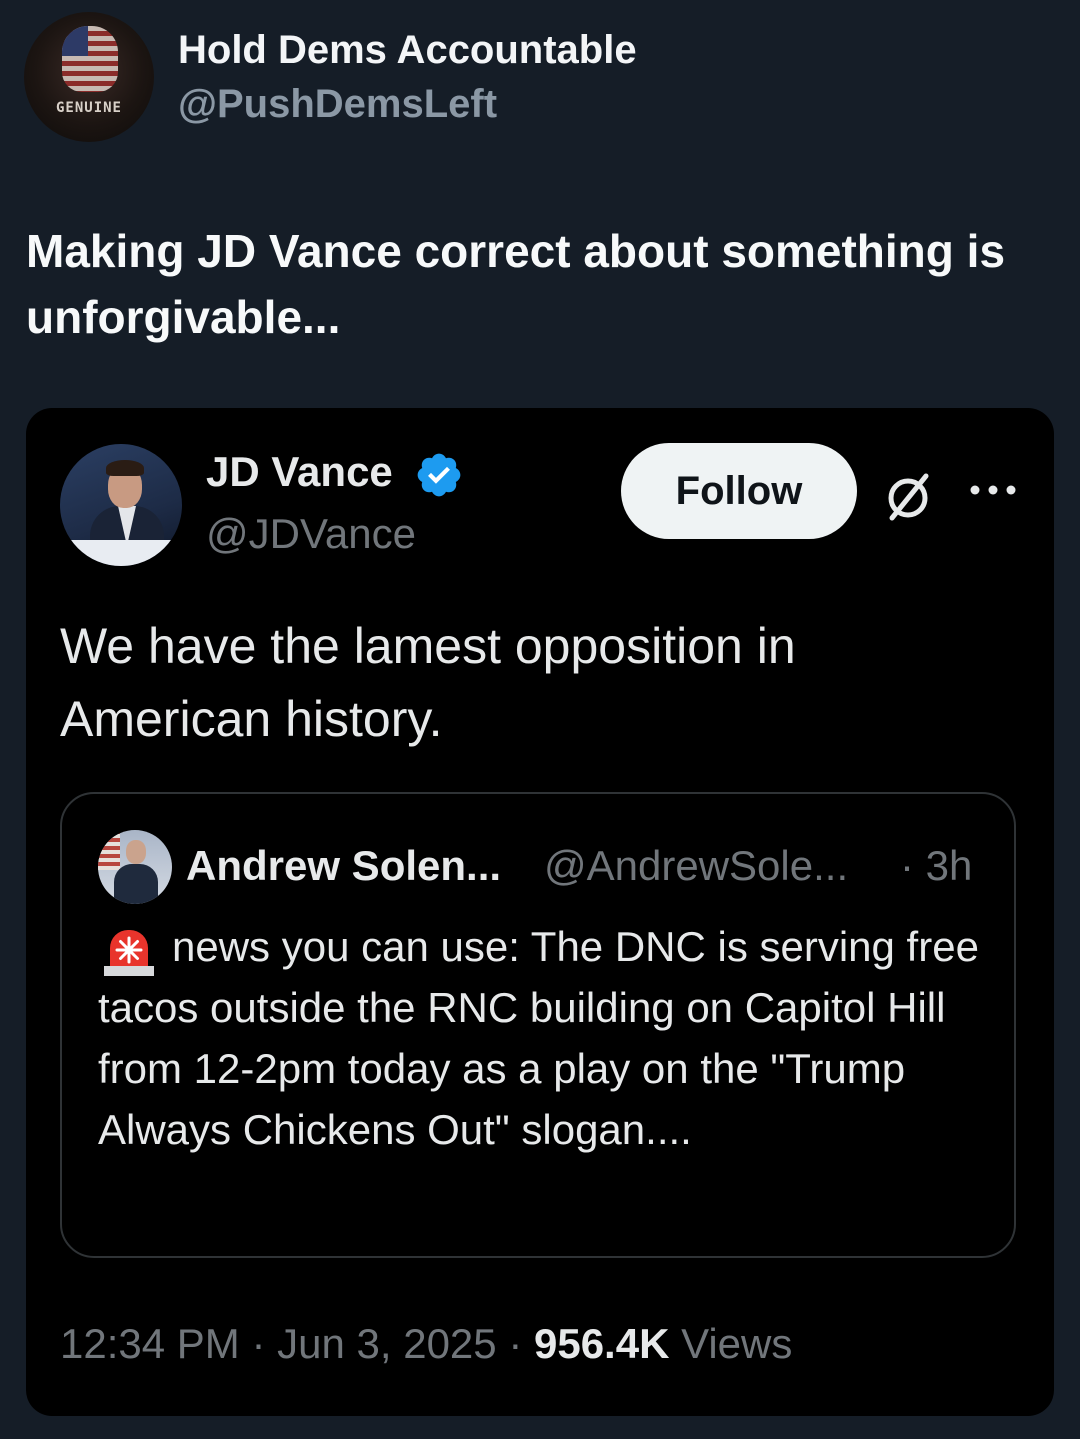 The width and height of the screenshot is (1080, 1439). What do you see at coordinates (90, 59) in the screenshot?
I see `avatar-flag-graphic` at bounding box center [90, 59].